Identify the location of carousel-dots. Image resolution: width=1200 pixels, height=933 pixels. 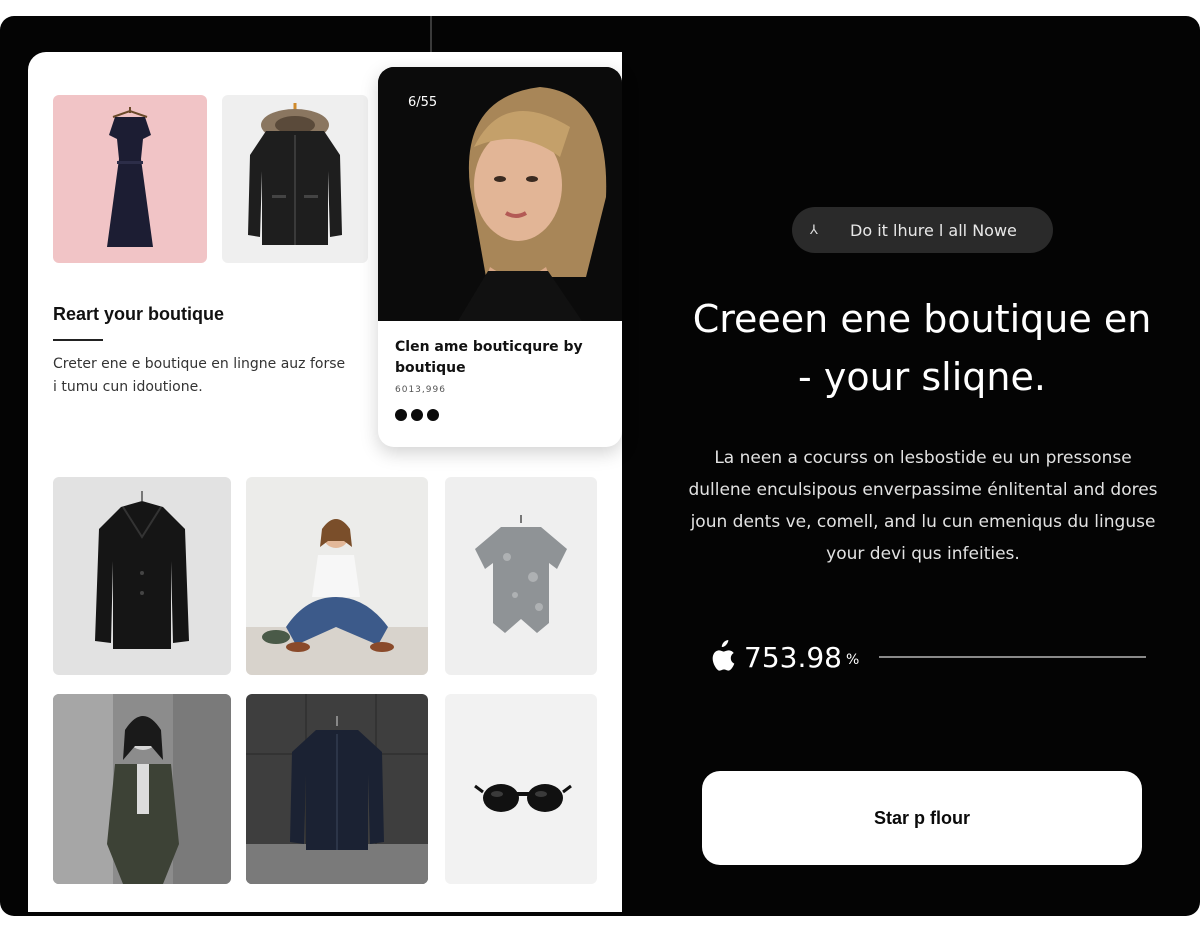
(502, 415).